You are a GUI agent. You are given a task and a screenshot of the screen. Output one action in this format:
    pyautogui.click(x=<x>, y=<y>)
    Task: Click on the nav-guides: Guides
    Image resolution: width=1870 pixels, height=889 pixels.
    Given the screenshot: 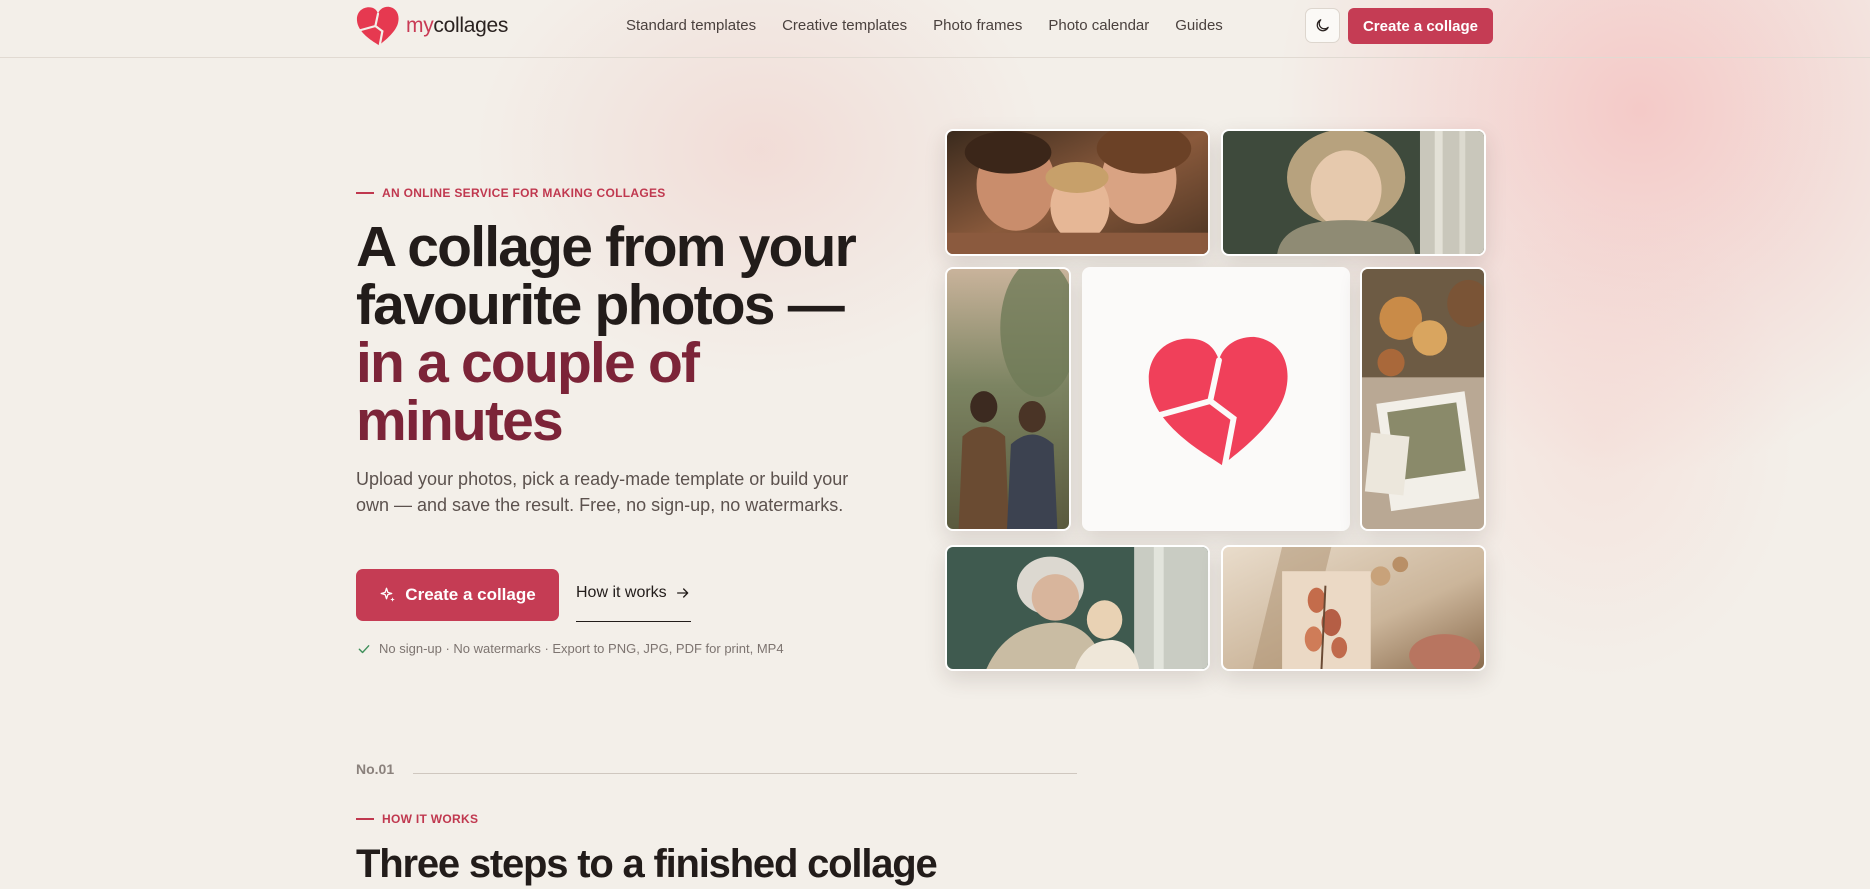 What is the action you would take?
    pyautogui.click(x=1199, y=25)
    